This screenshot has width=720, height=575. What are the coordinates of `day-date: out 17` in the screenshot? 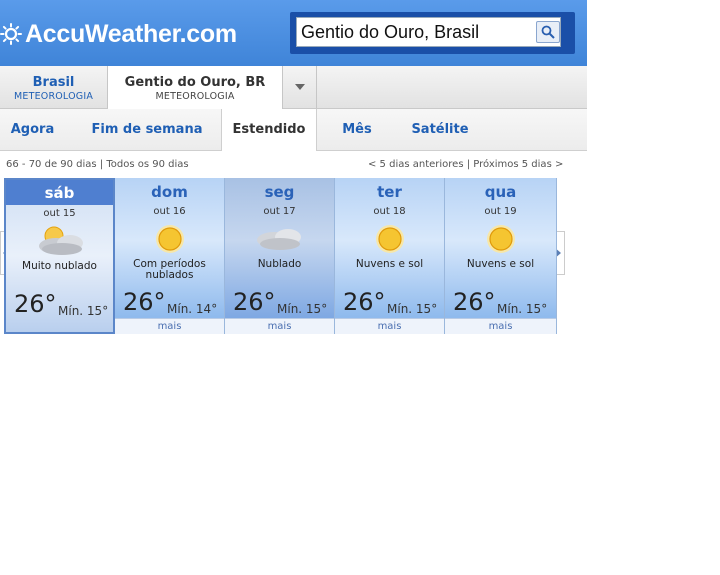 It's located at (279, 211).